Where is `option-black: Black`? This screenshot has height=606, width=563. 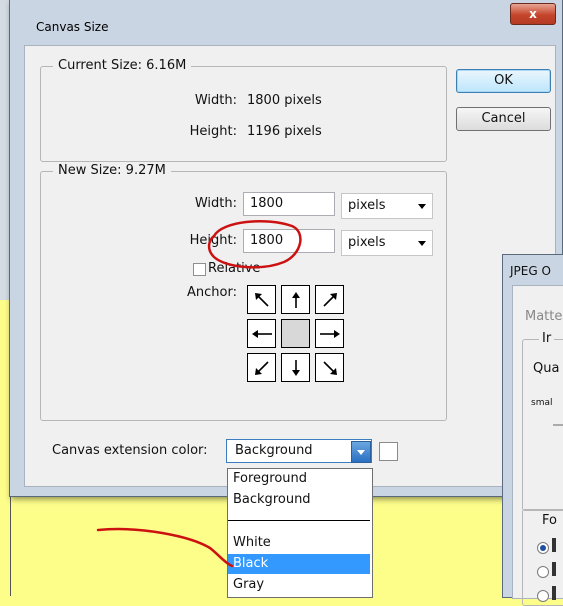
option-black: Black is located at coordinates (299, 564).